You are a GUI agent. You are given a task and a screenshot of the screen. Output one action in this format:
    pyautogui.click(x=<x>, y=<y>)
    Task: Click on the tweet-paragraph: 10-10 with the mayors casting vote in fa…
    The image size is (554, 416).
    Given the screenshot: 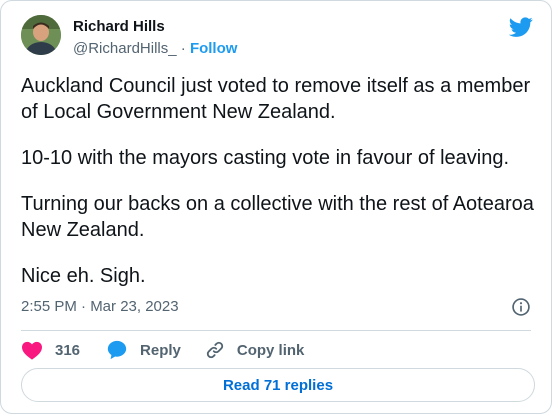 What is the action you would take?
    pyautogui.click(x=265, y=158)
    